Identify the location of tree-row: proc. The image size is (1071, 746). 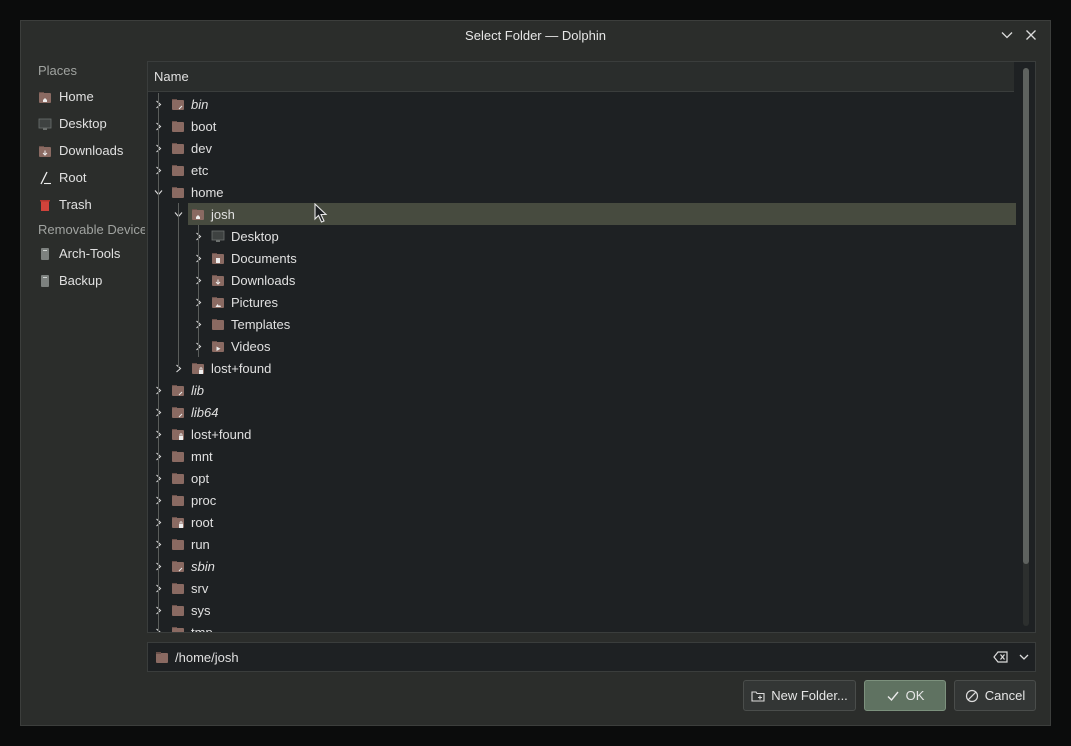
(582, 500).